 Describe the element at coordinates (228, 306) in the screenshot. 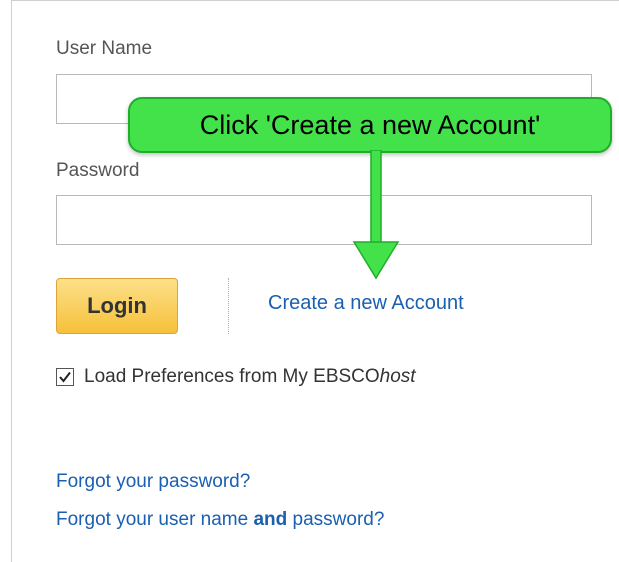

I see `divider` at that location.